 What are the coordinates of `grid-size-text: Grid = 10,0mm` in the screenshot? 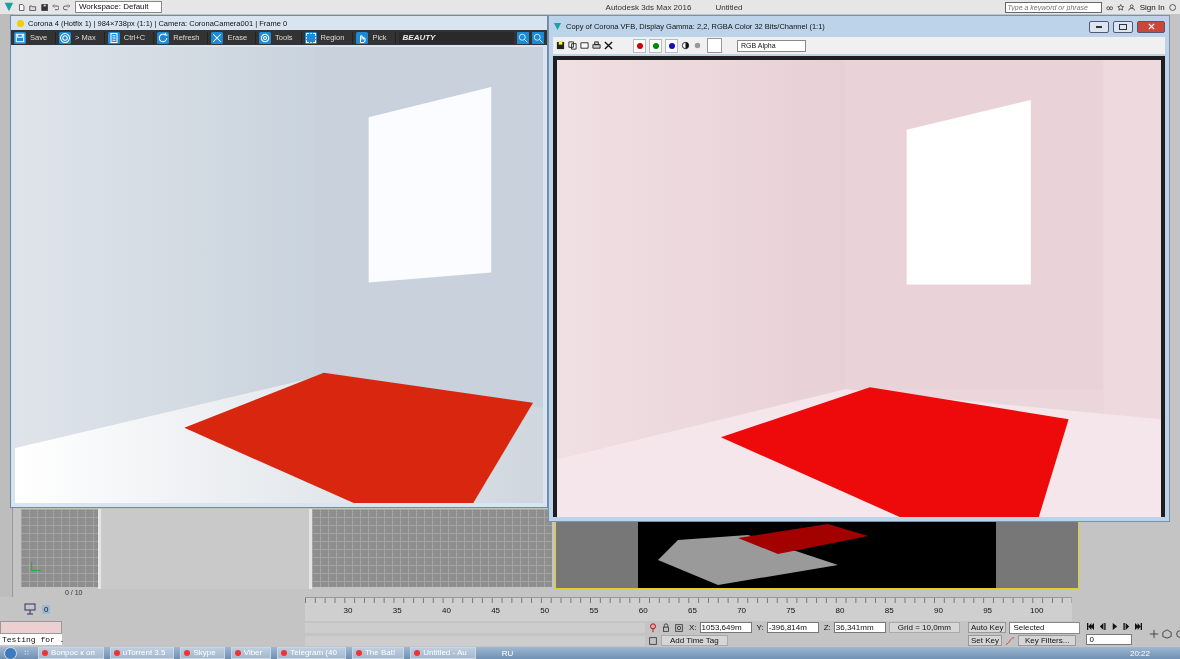 It's located at (924, 627).